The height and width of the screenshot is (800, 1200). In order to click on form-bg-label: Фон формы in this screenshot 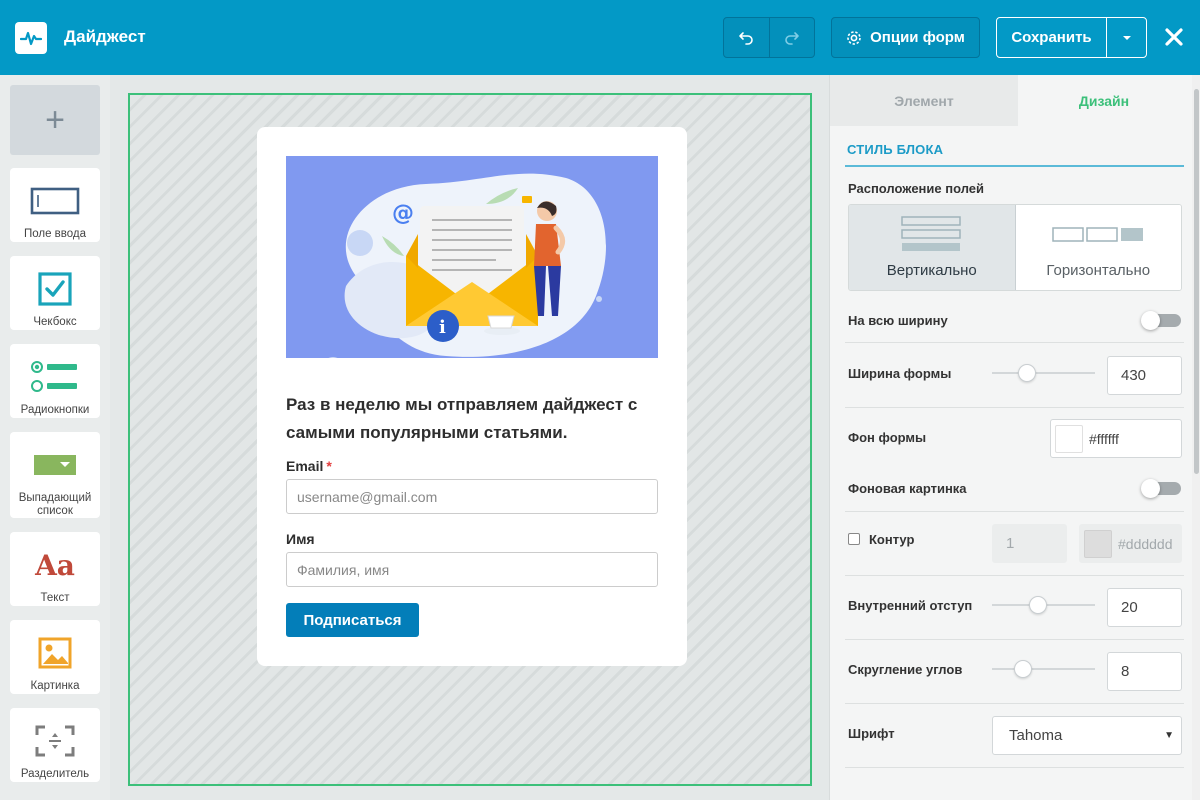, I will do `click(887, 437)`.